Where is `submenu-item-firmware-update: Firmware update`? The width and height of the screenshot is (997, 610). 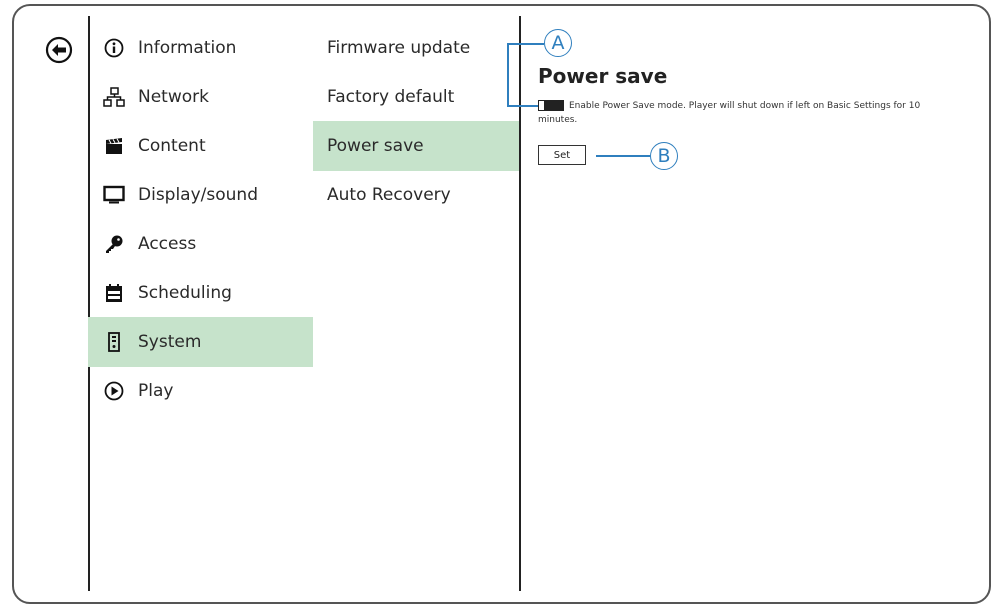
submenu-item-firmware-update: Firmware update is located at coordinates (416, 48).